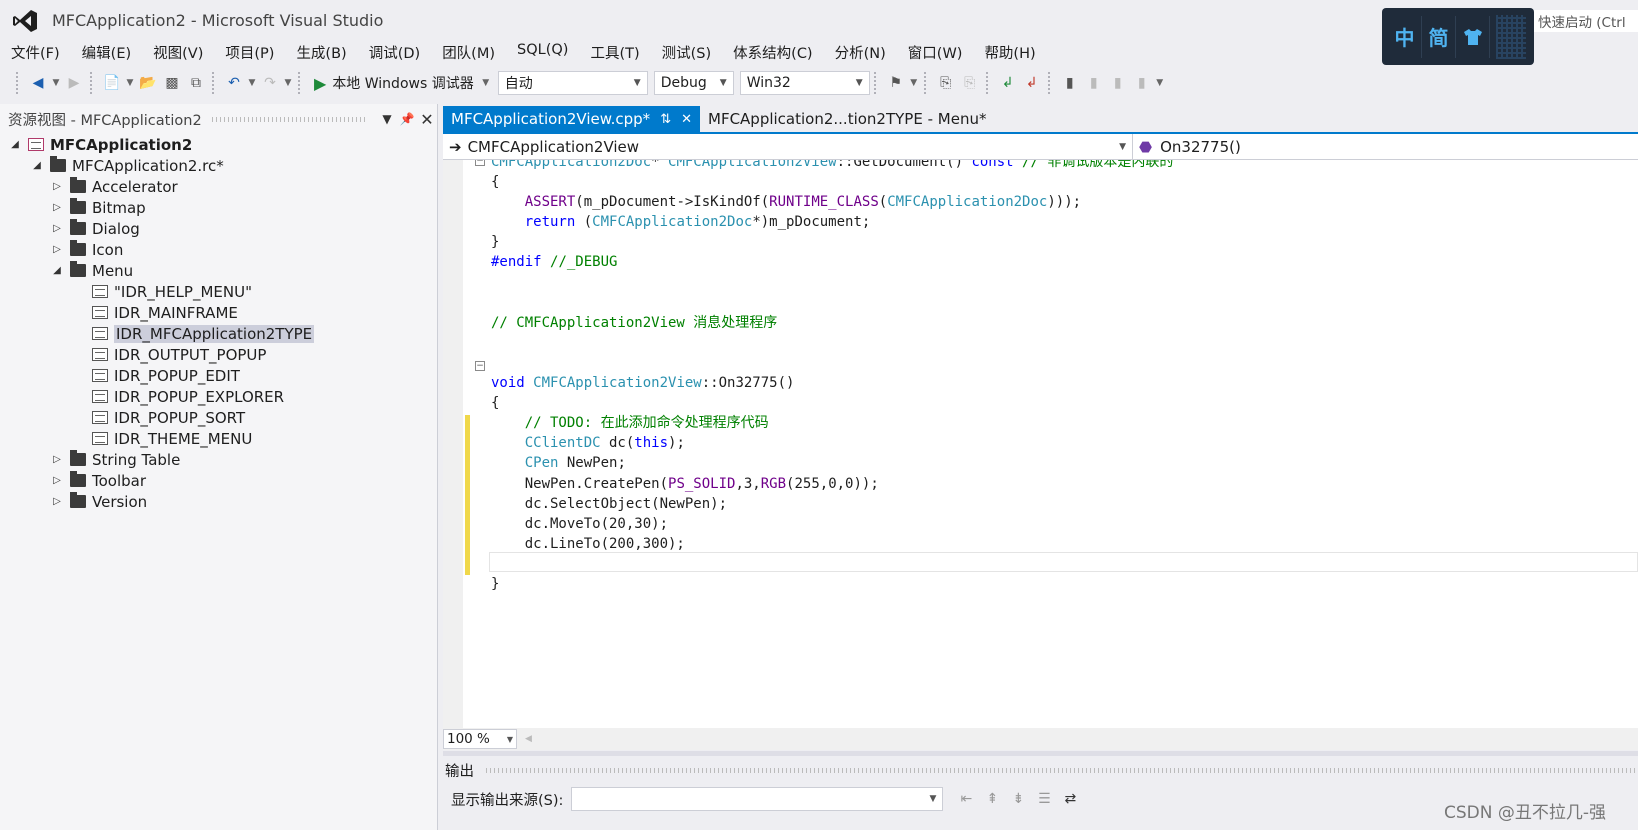 This screenshot has height=830, width=1638. Describe the element at coordinates (896, 83) in the screenshot. I see `find-in-files-icon: ⚑` at that location.